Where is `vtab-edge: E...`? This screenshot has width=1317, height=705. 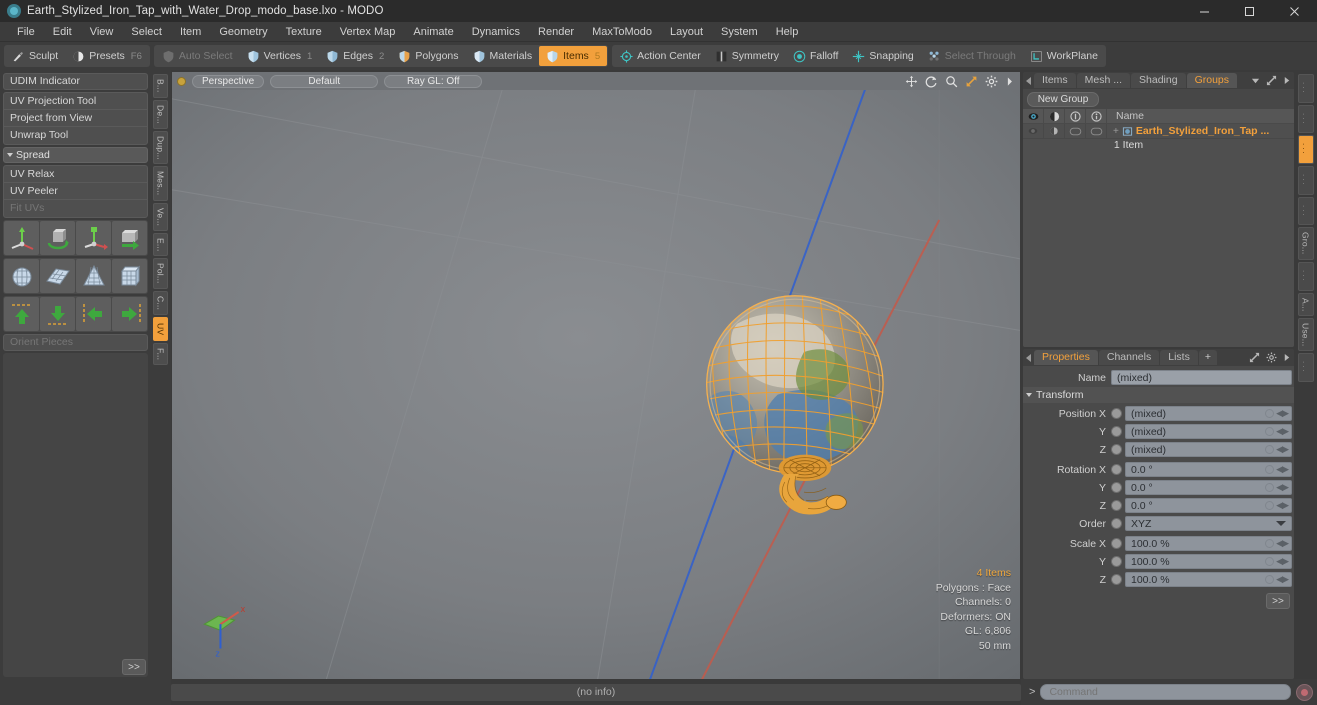 vtab-edge: E... is located at coordinates (160, 244).